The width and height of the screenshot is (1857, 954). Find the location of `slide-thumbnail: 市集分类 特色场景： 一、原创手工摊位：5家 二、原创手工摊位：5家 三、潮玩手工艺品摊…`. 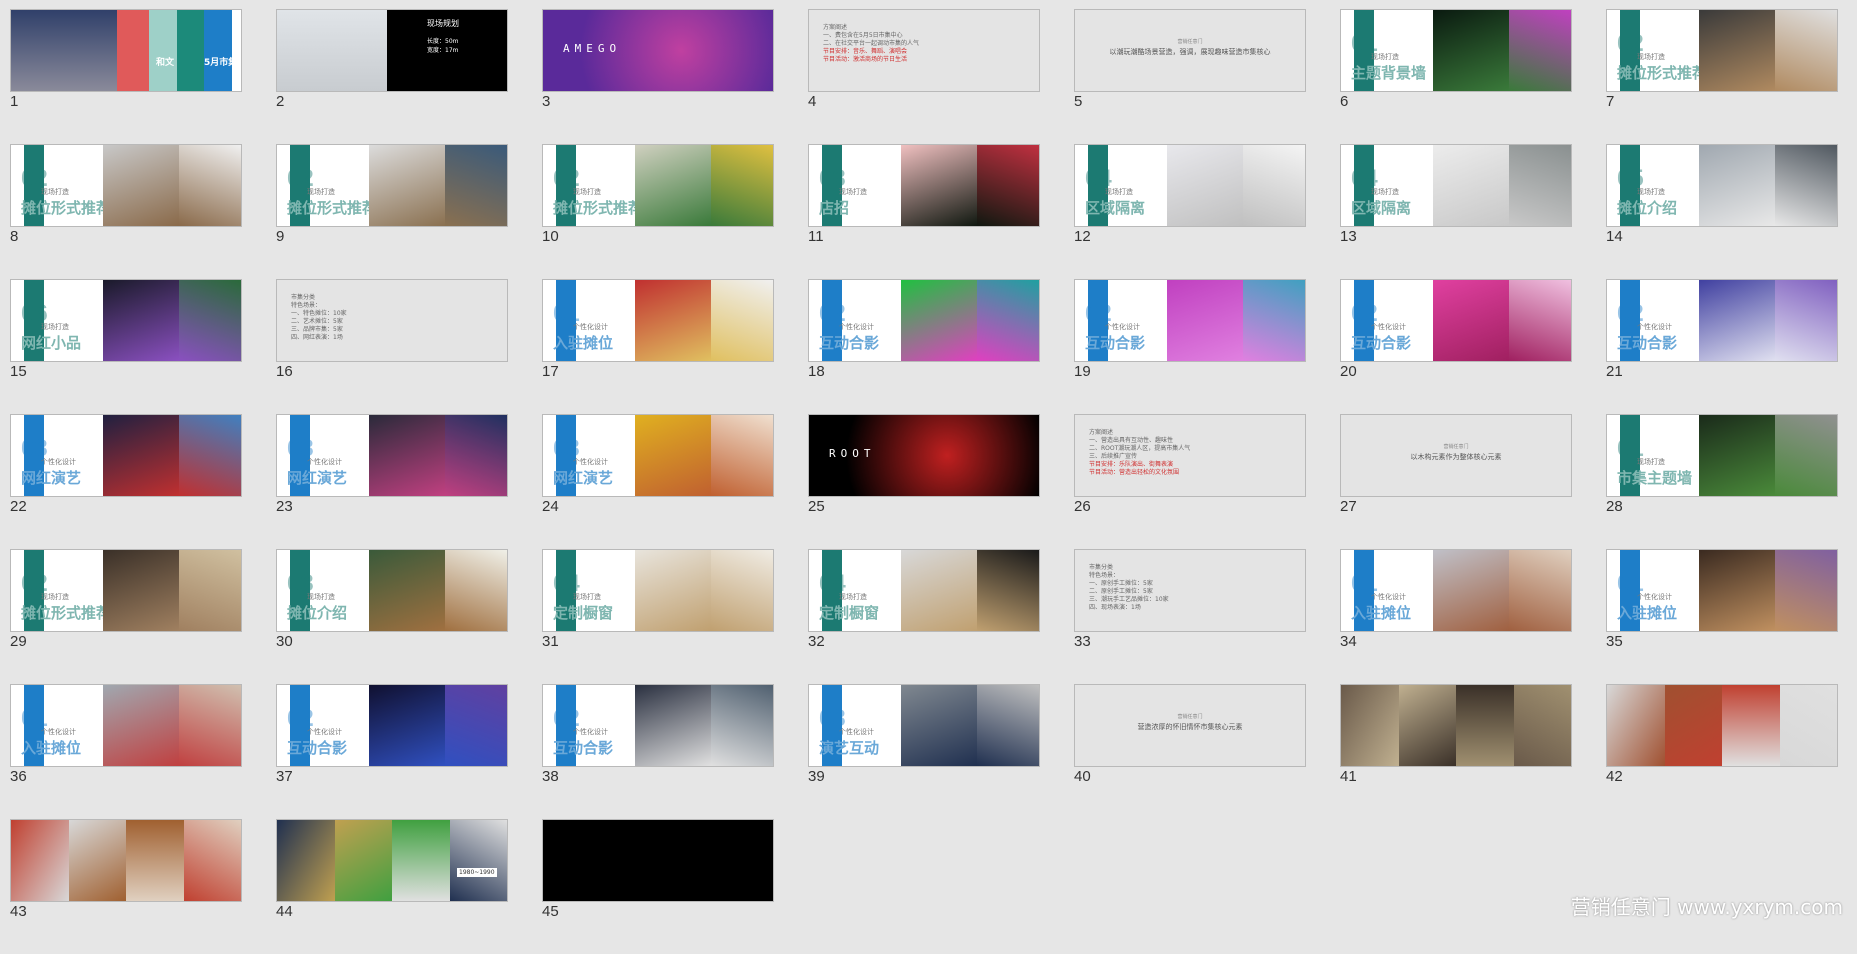

slide-thumbnail: 市集分类 特色场景： 一、原创手工摊位：5家 二、原创手工摊位：5家 三、潮玩手工艺品摊… is located at coordinates (1190, 590).